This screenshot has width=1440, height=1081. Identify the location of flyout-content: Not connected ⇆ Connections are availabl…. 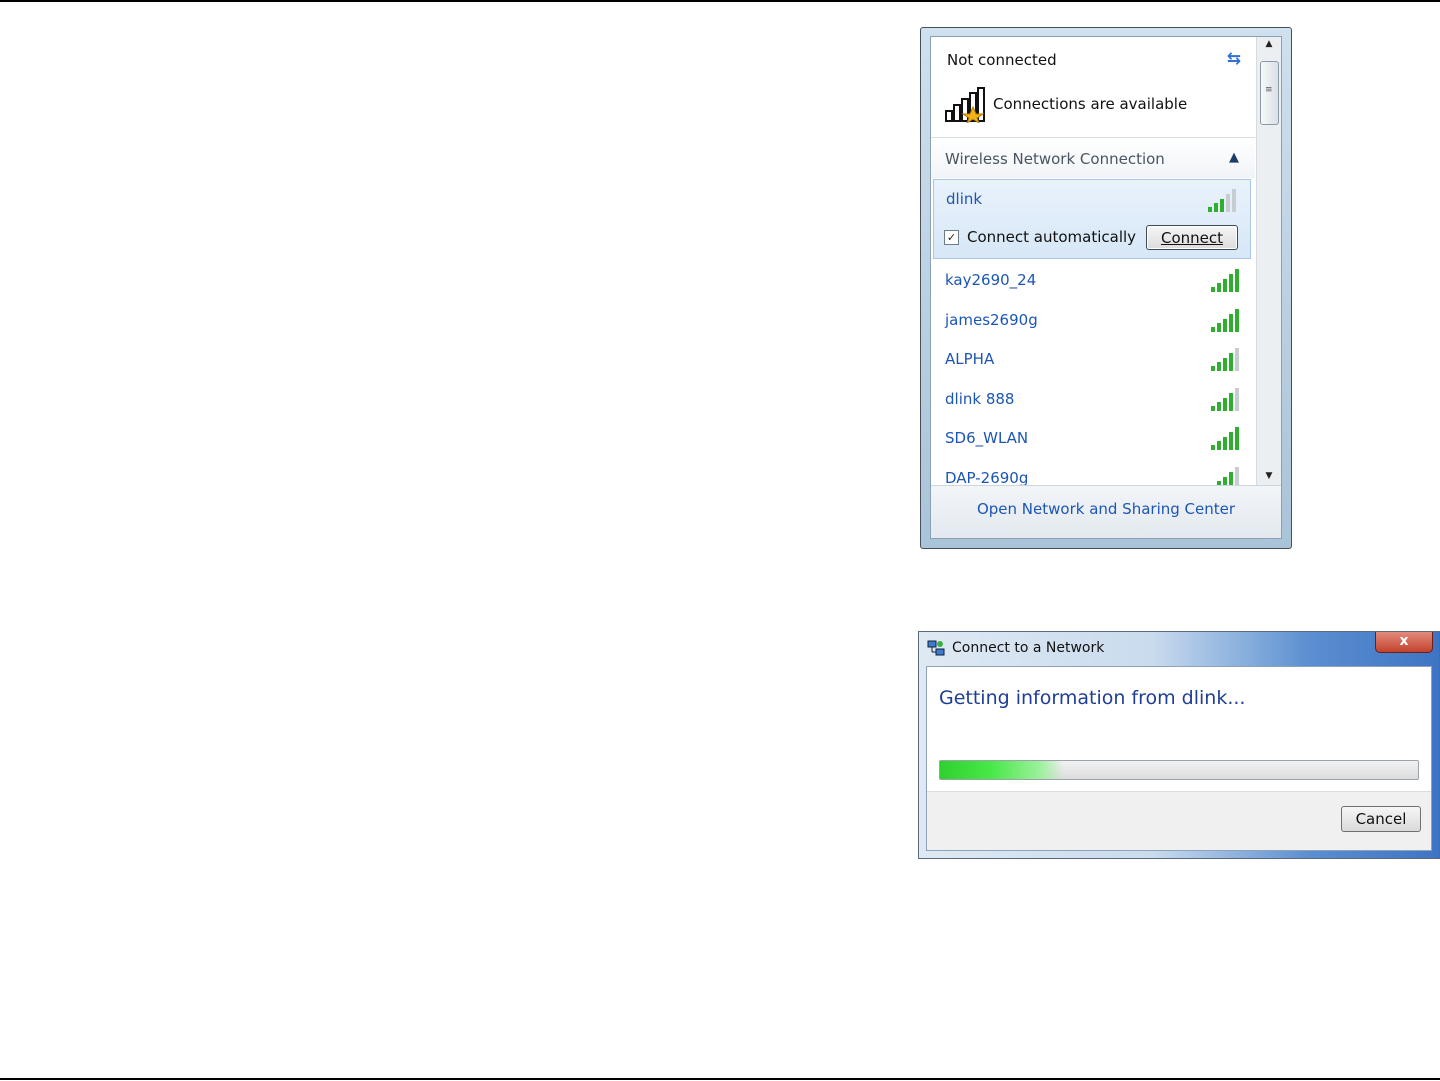
(1106, 287).